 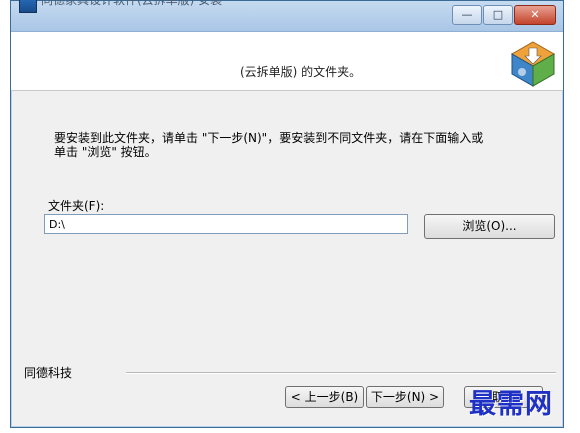 I want to click on maximize-button: □, so click(x=498, y=15).